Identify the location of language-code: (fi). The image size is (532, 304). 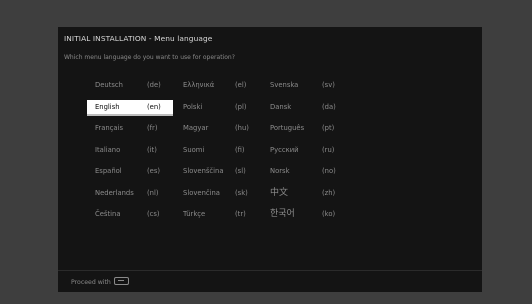
(240, 149).